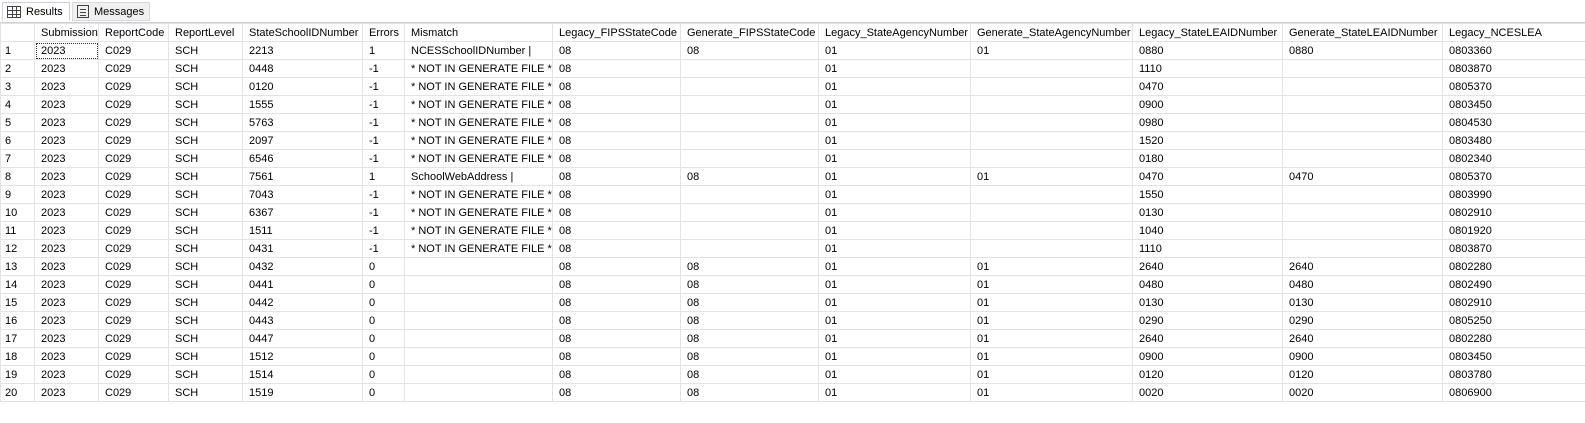 Image resolution: width=1585 pixels, height=423 pixels. Describe the element at coordinates (302, 230) in the screenshot. I see `grid-cell: 1511` at that location.